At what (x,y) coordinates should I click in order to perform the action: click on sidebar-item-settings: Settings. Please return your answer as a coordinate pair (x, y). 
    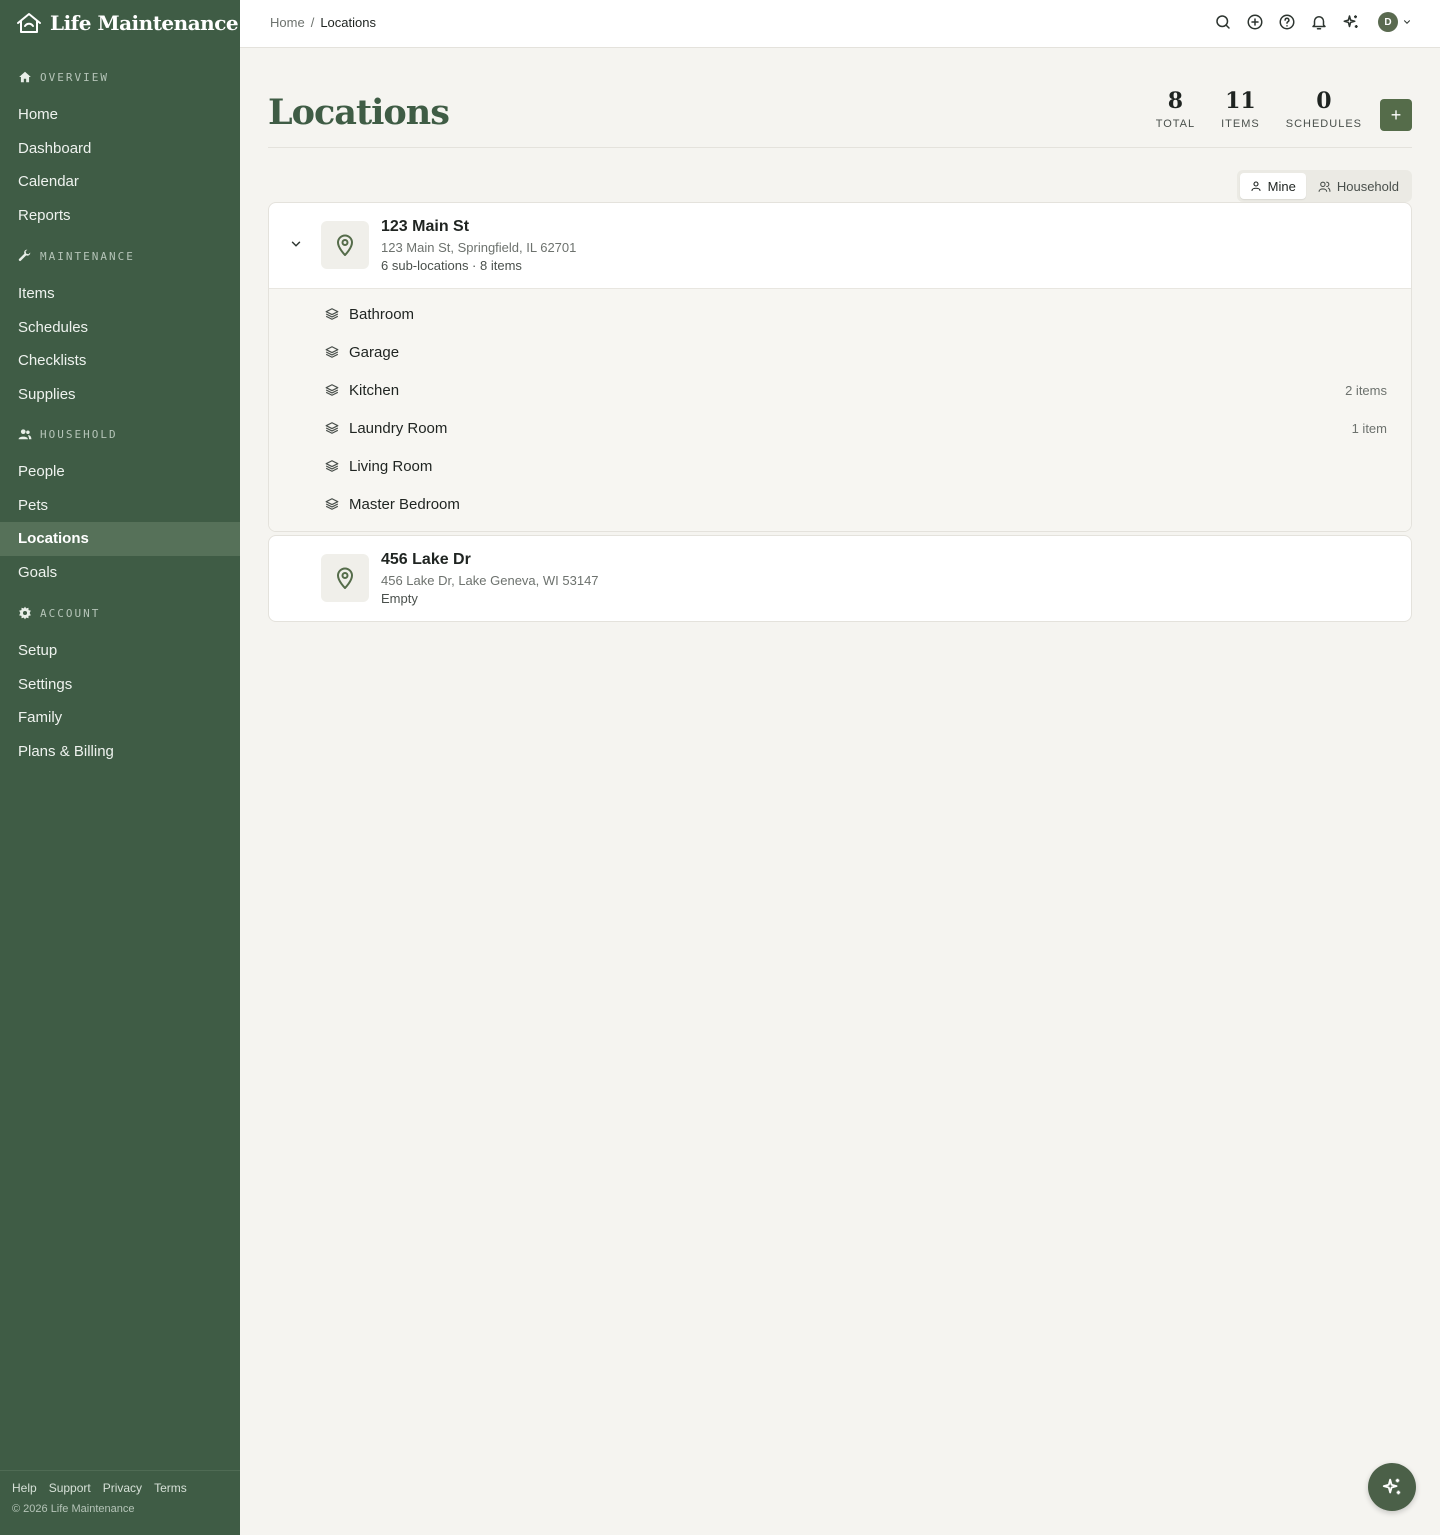
    Looking at the image, I should click on (120, 685).